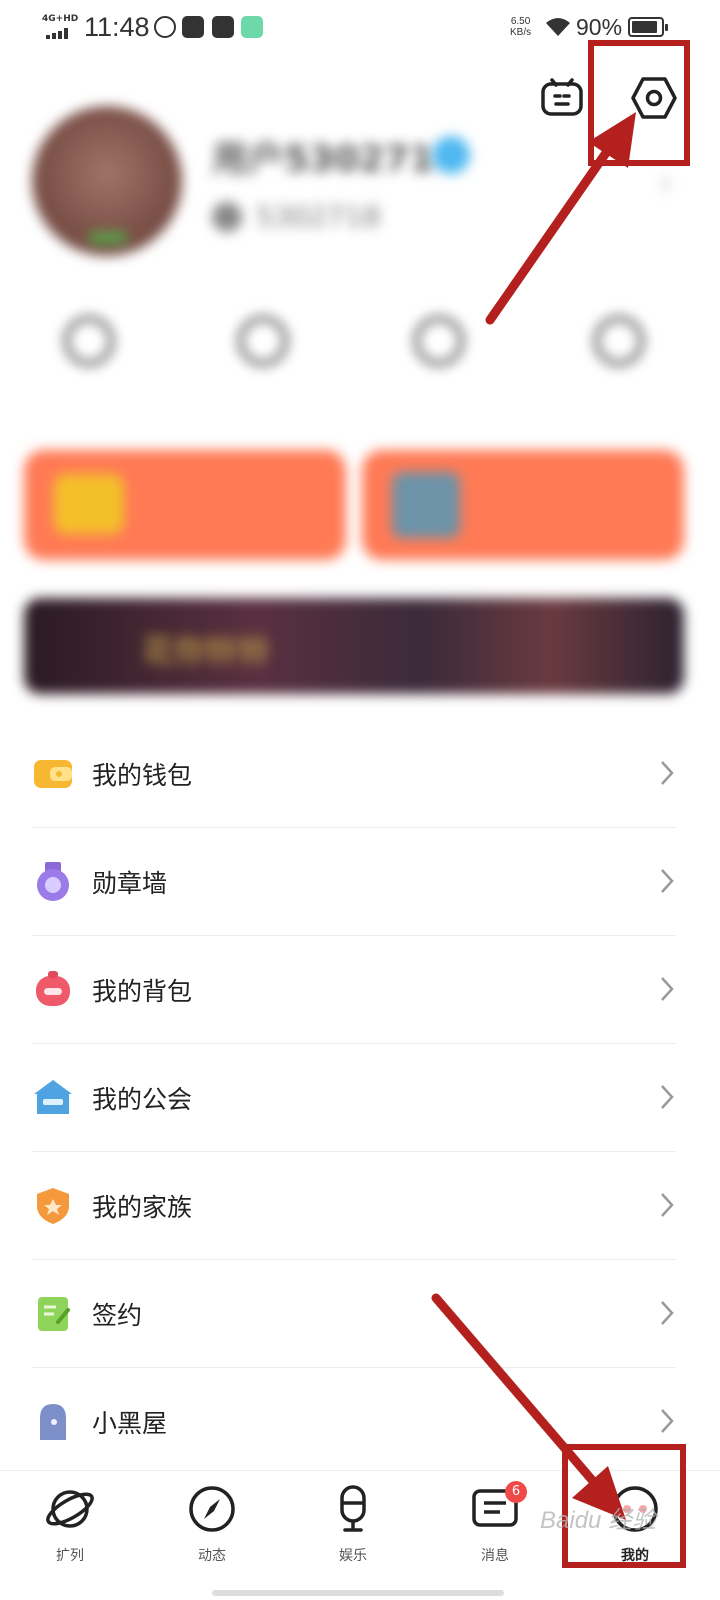 The image size is (720, 1600). Describe the element at coordinates (523, 505) in the screenshot. I see `activity-card` at that location.